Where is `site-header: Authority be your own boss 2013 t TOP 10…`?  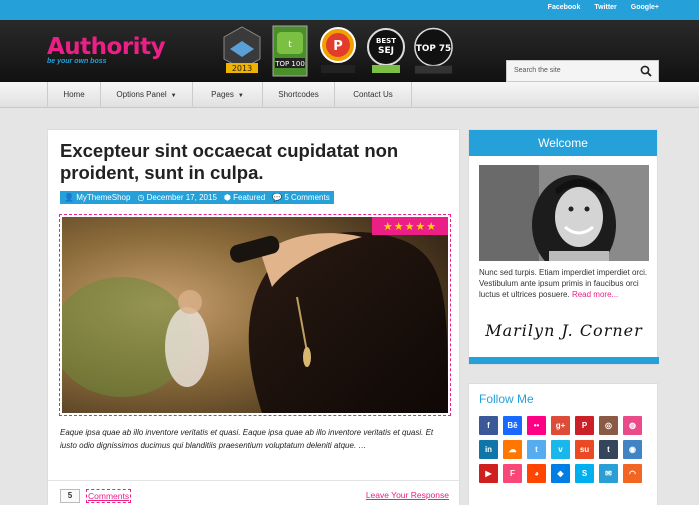 site-header: Authority be your own boss 2013 t TOP 10… is located at coordinates (349, 51).